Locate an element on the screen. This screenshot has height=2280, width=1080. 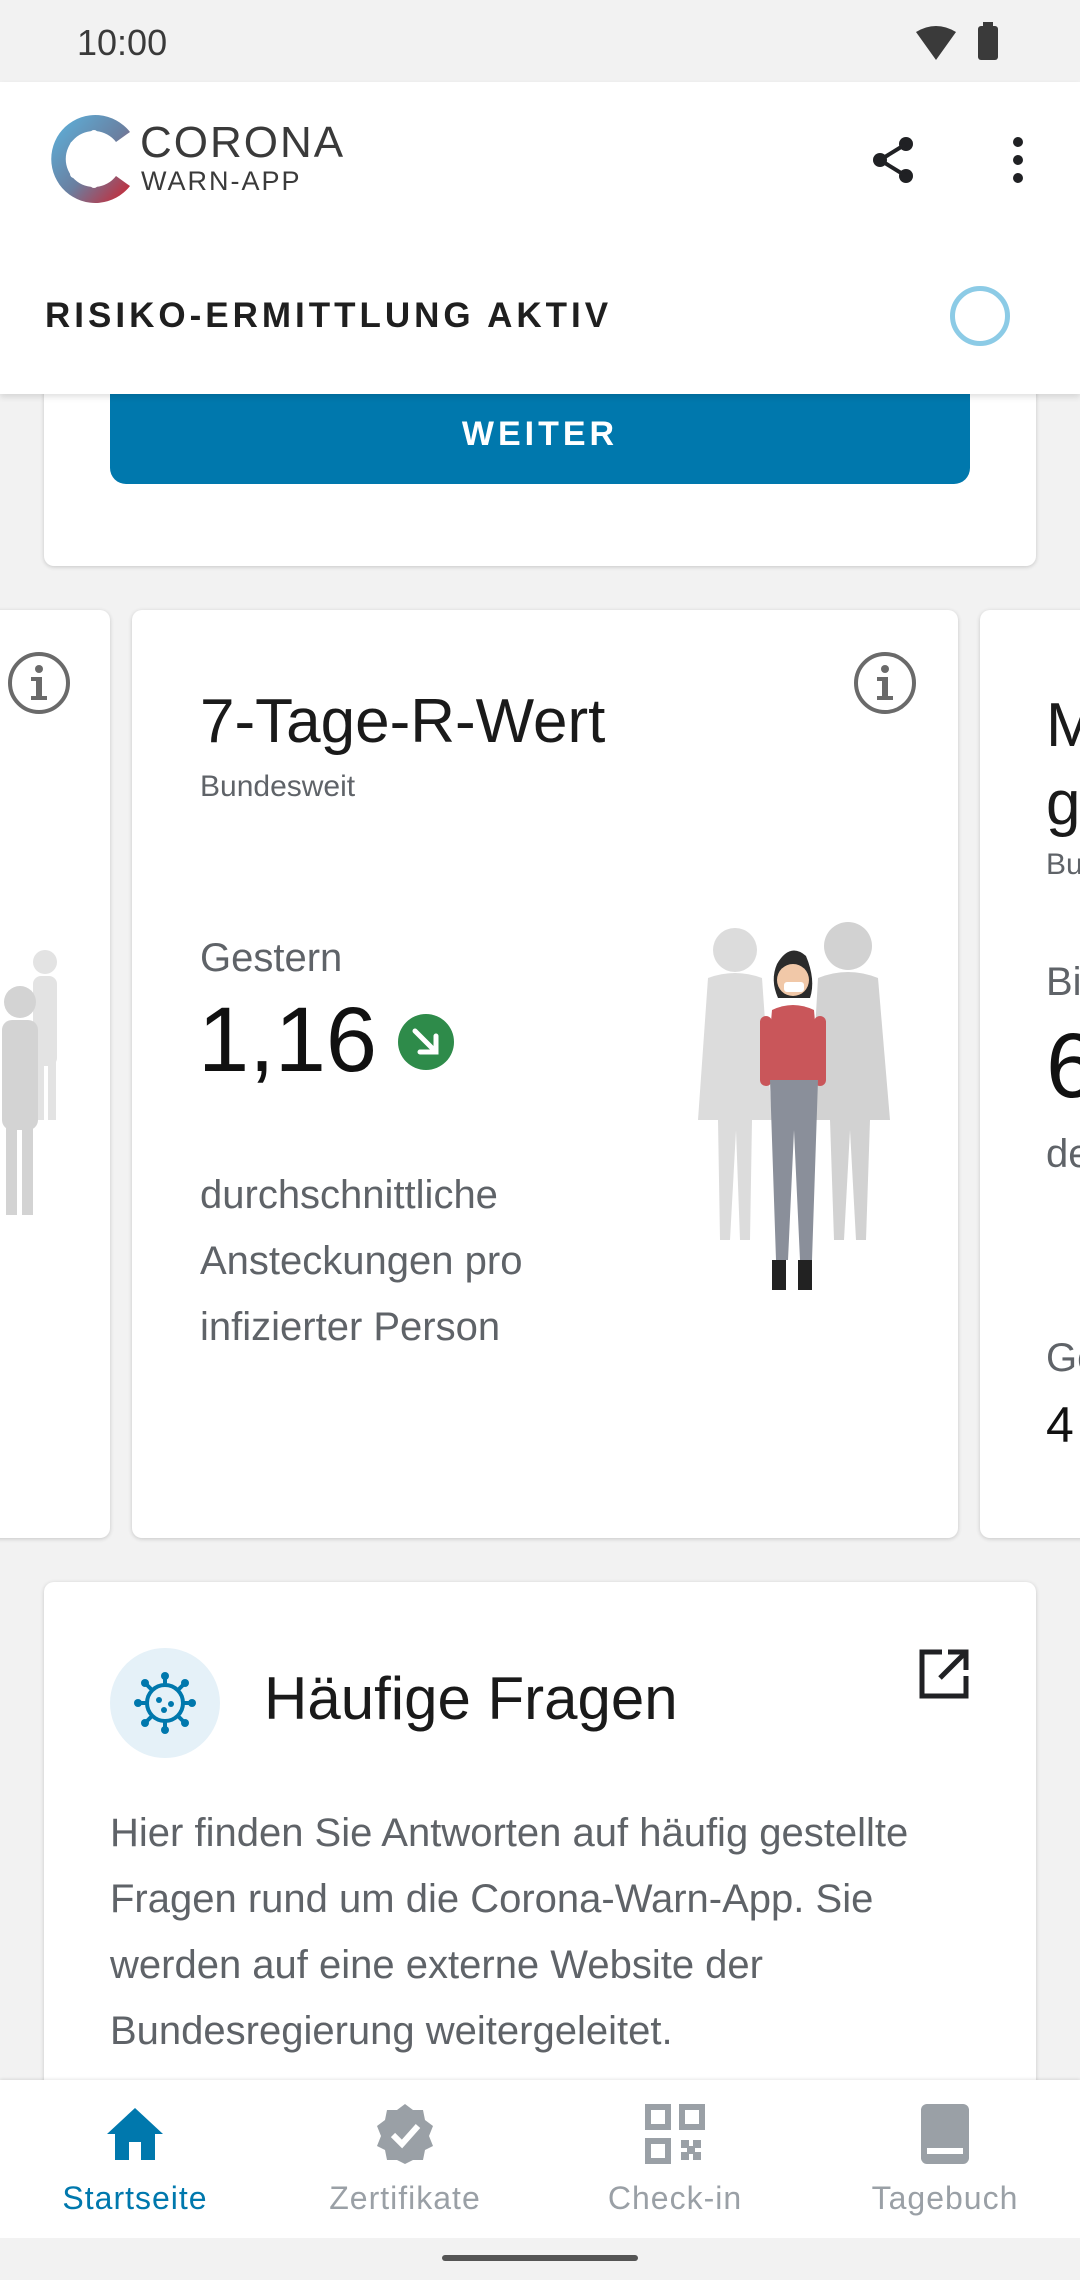
risk-status-label: RISIKO-ERMITTLUNG AKTIV is located at coordinates (328, 316).